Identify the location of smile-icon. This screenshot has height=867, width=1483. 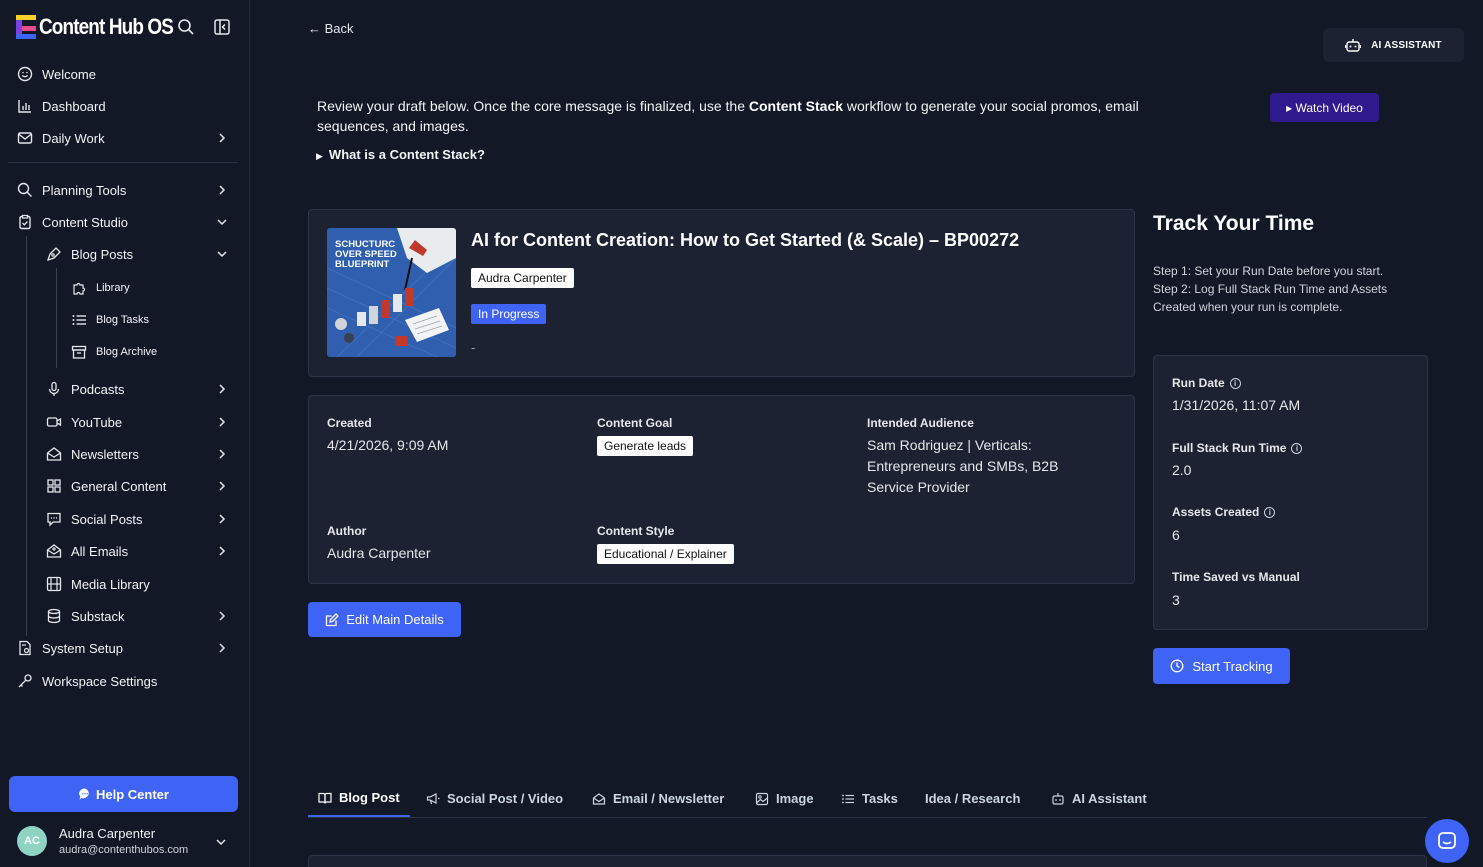
(25, 74).